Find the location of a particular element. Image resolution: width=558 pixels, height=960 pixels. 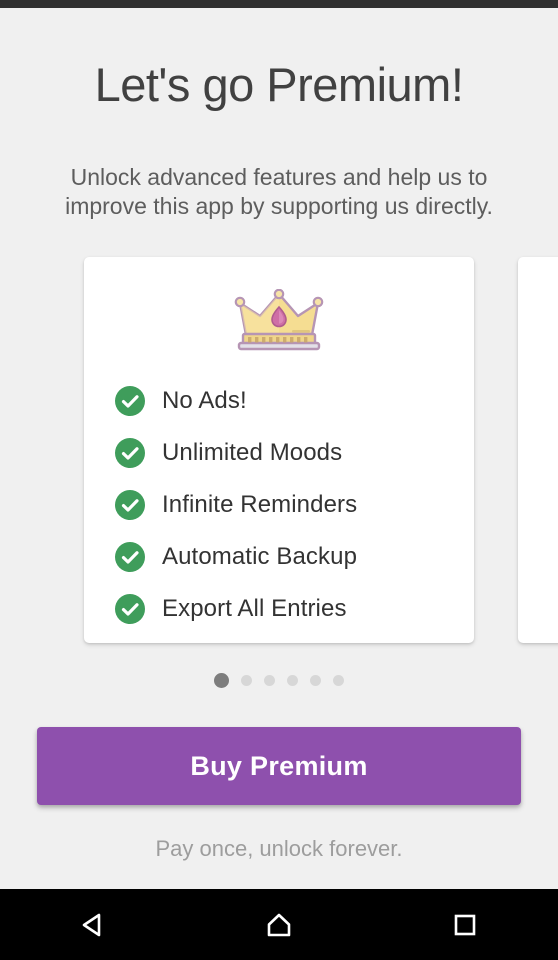

android-navigation-bar is located at coordinates (279, 924).